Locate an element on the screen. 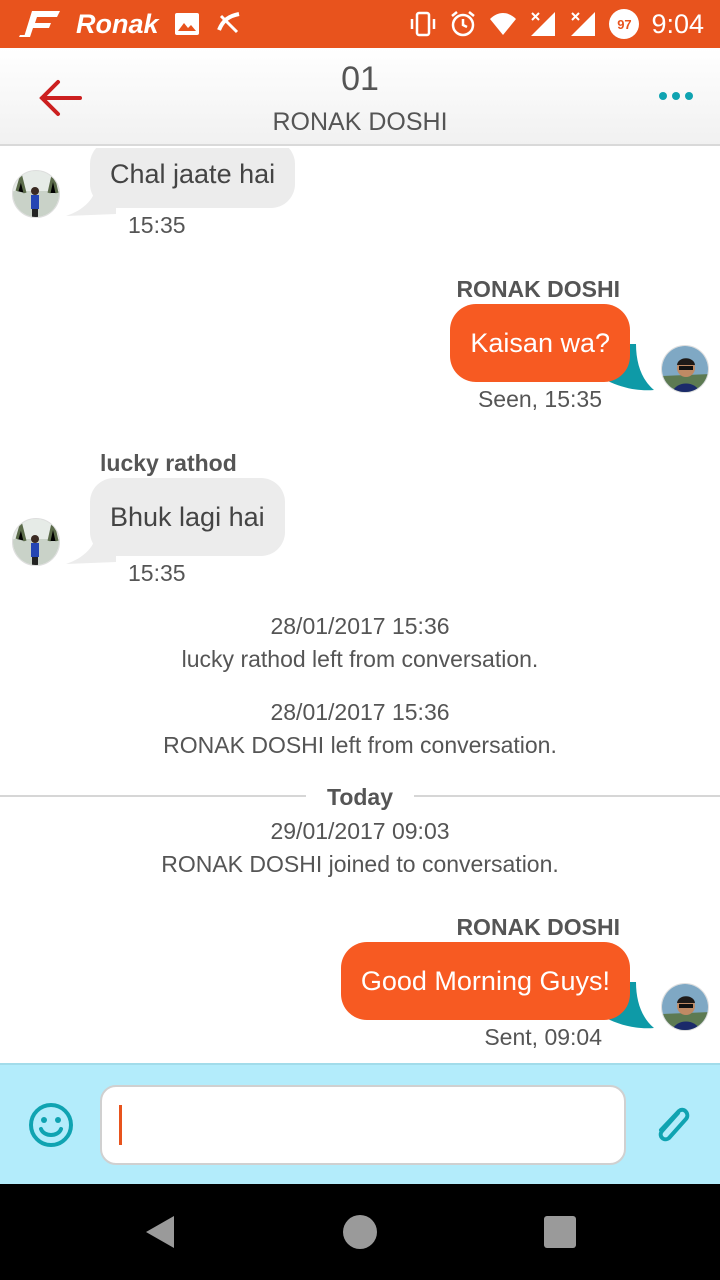  chat-header: 01 RONAK DOSHI is located at coordinates (360, 97).